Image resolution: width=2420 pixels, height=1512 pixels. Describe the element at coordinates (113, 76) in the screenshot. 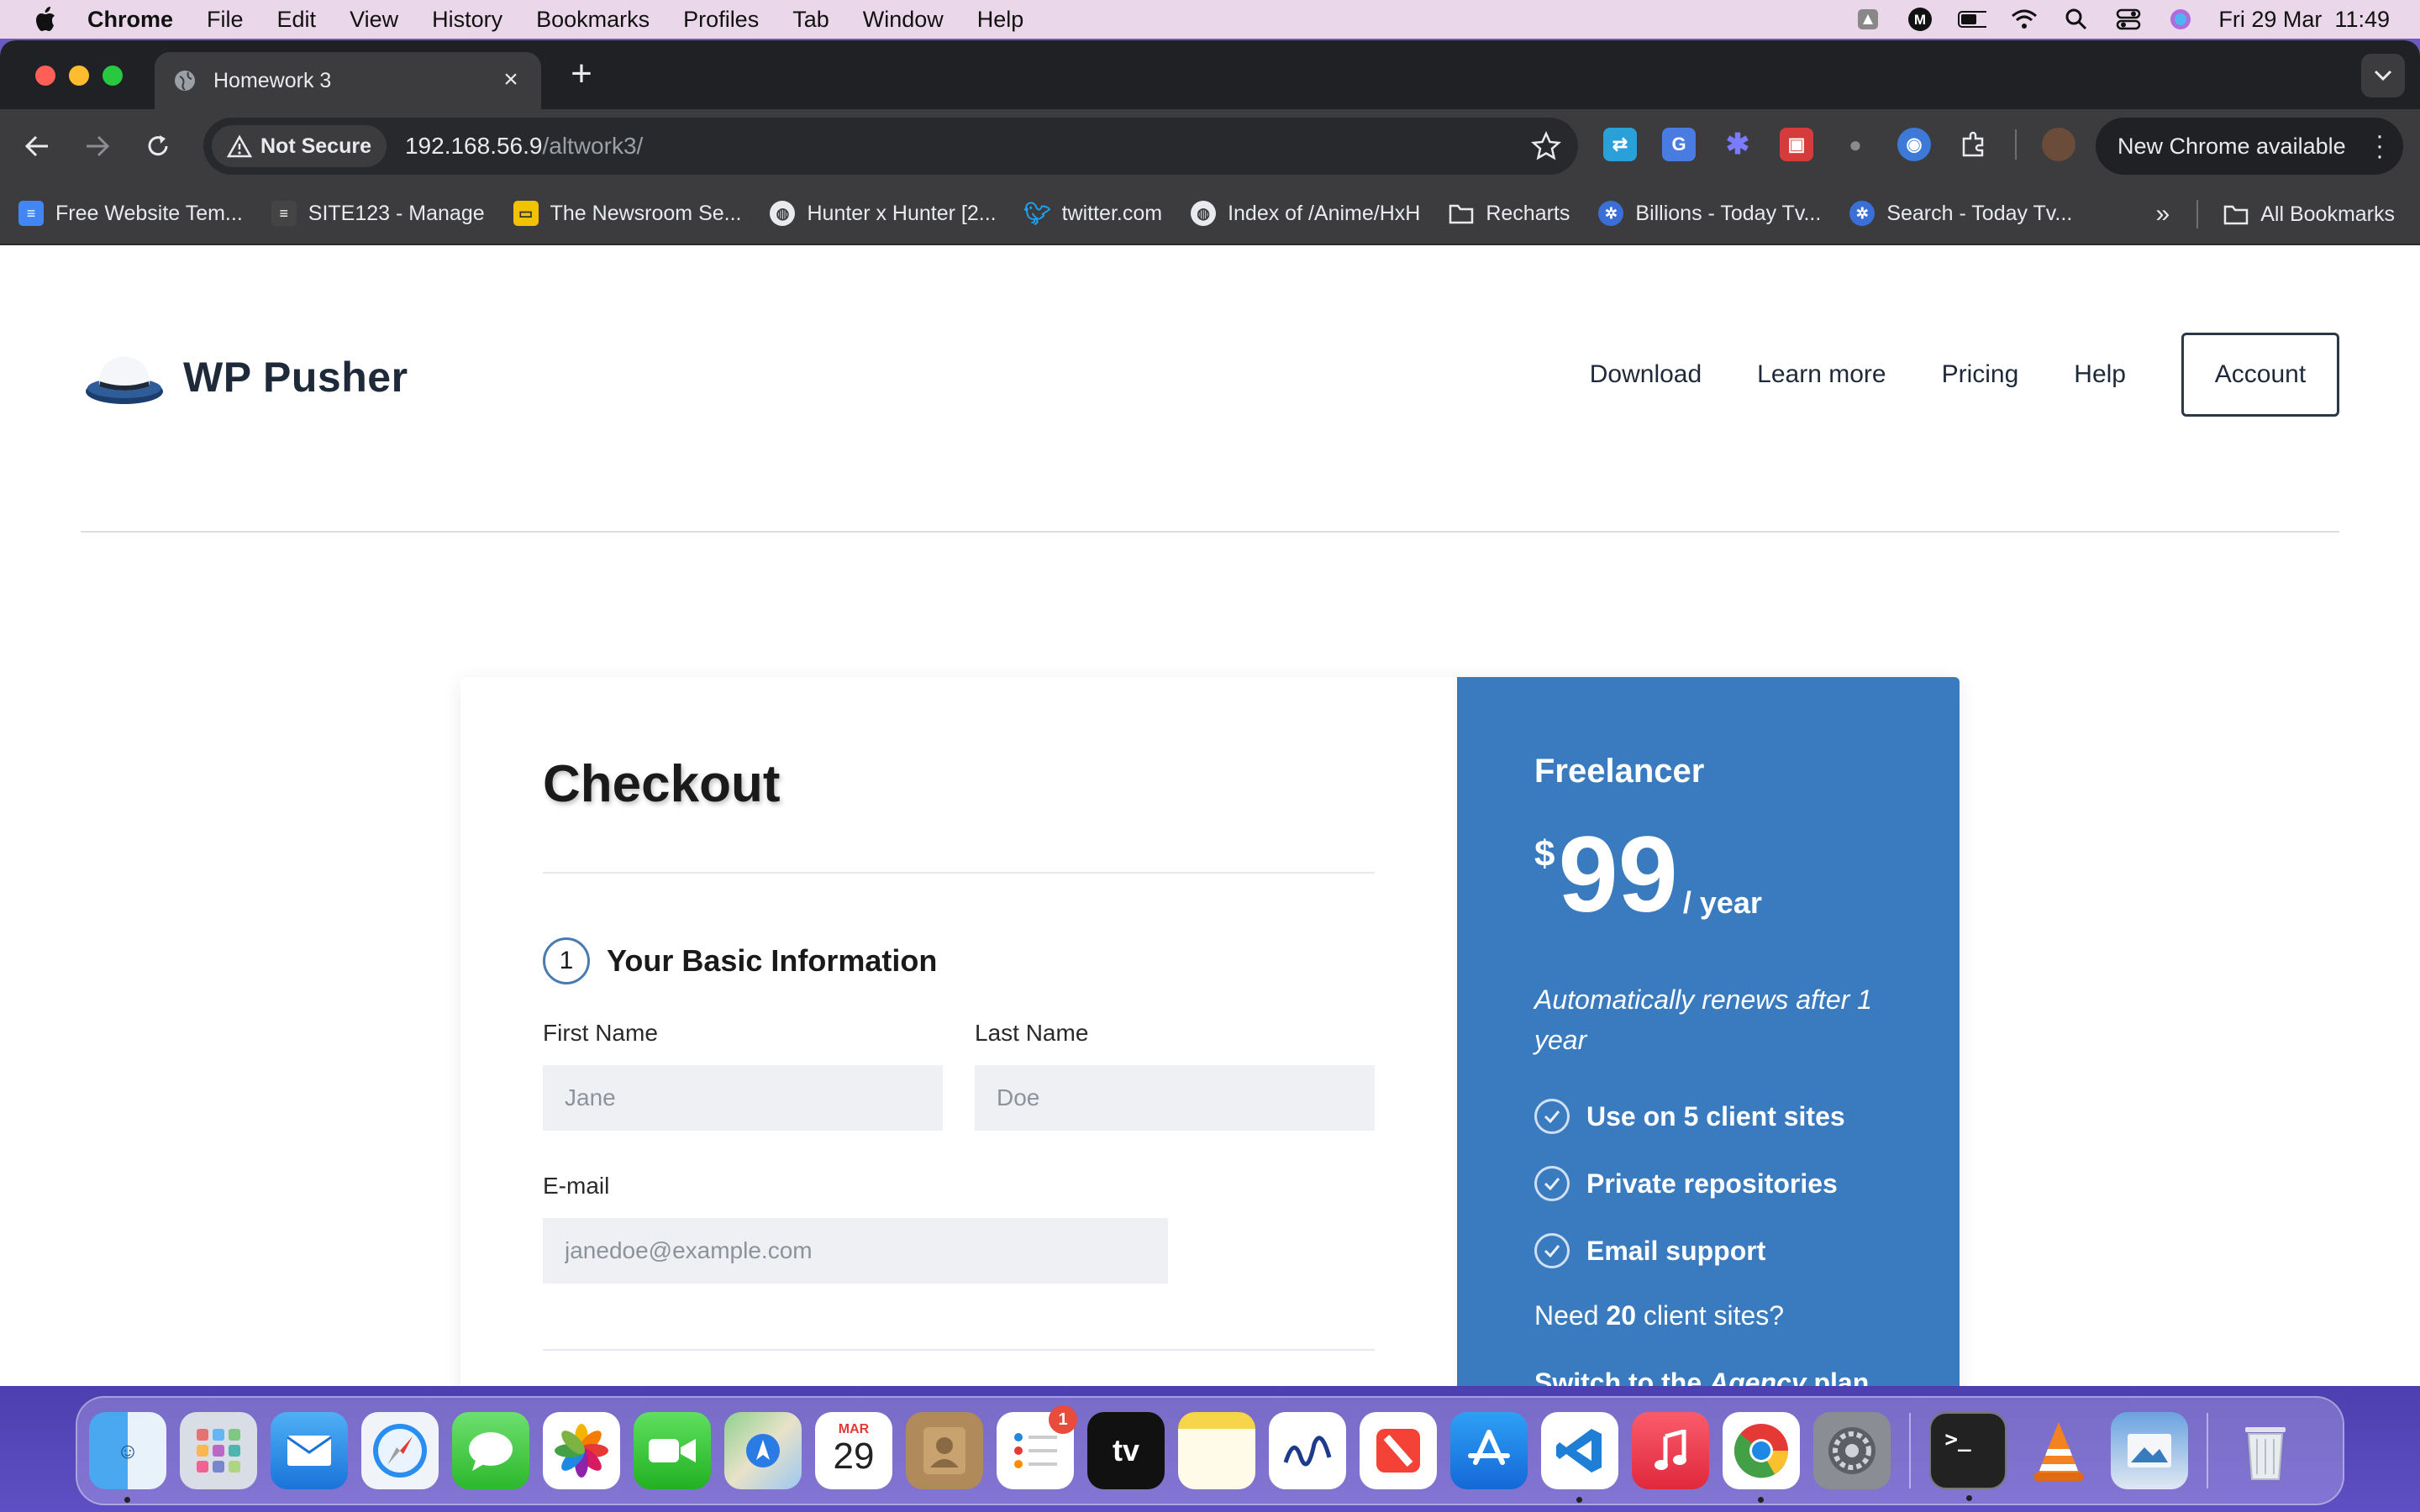

I see `maximize-window-button` at that location.